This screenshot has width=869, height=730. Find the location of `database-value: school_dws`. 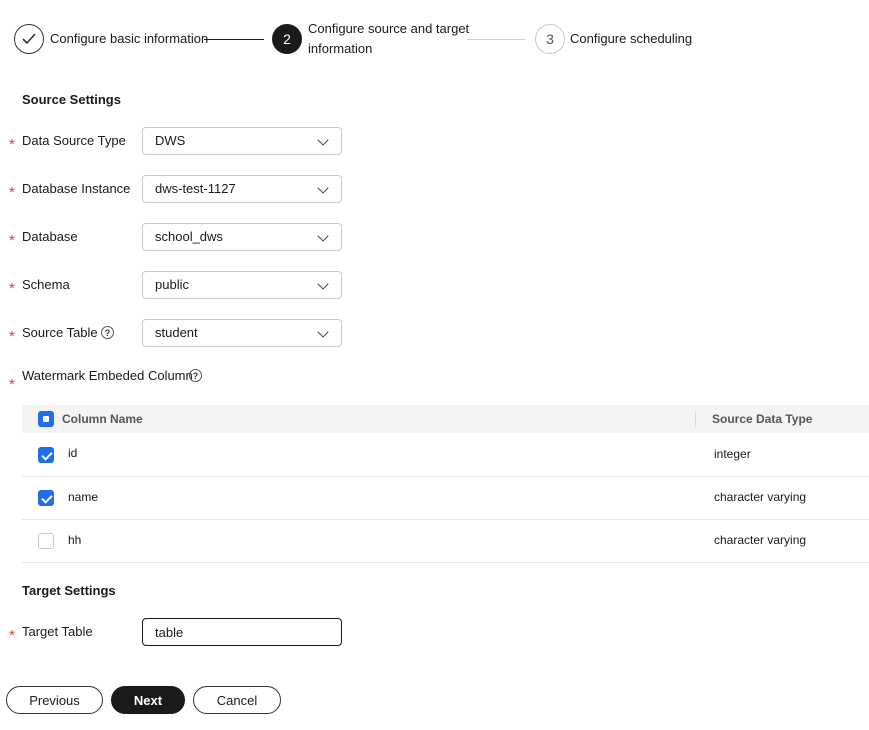

database-value: school_dws is located at coordinates (189, 236).